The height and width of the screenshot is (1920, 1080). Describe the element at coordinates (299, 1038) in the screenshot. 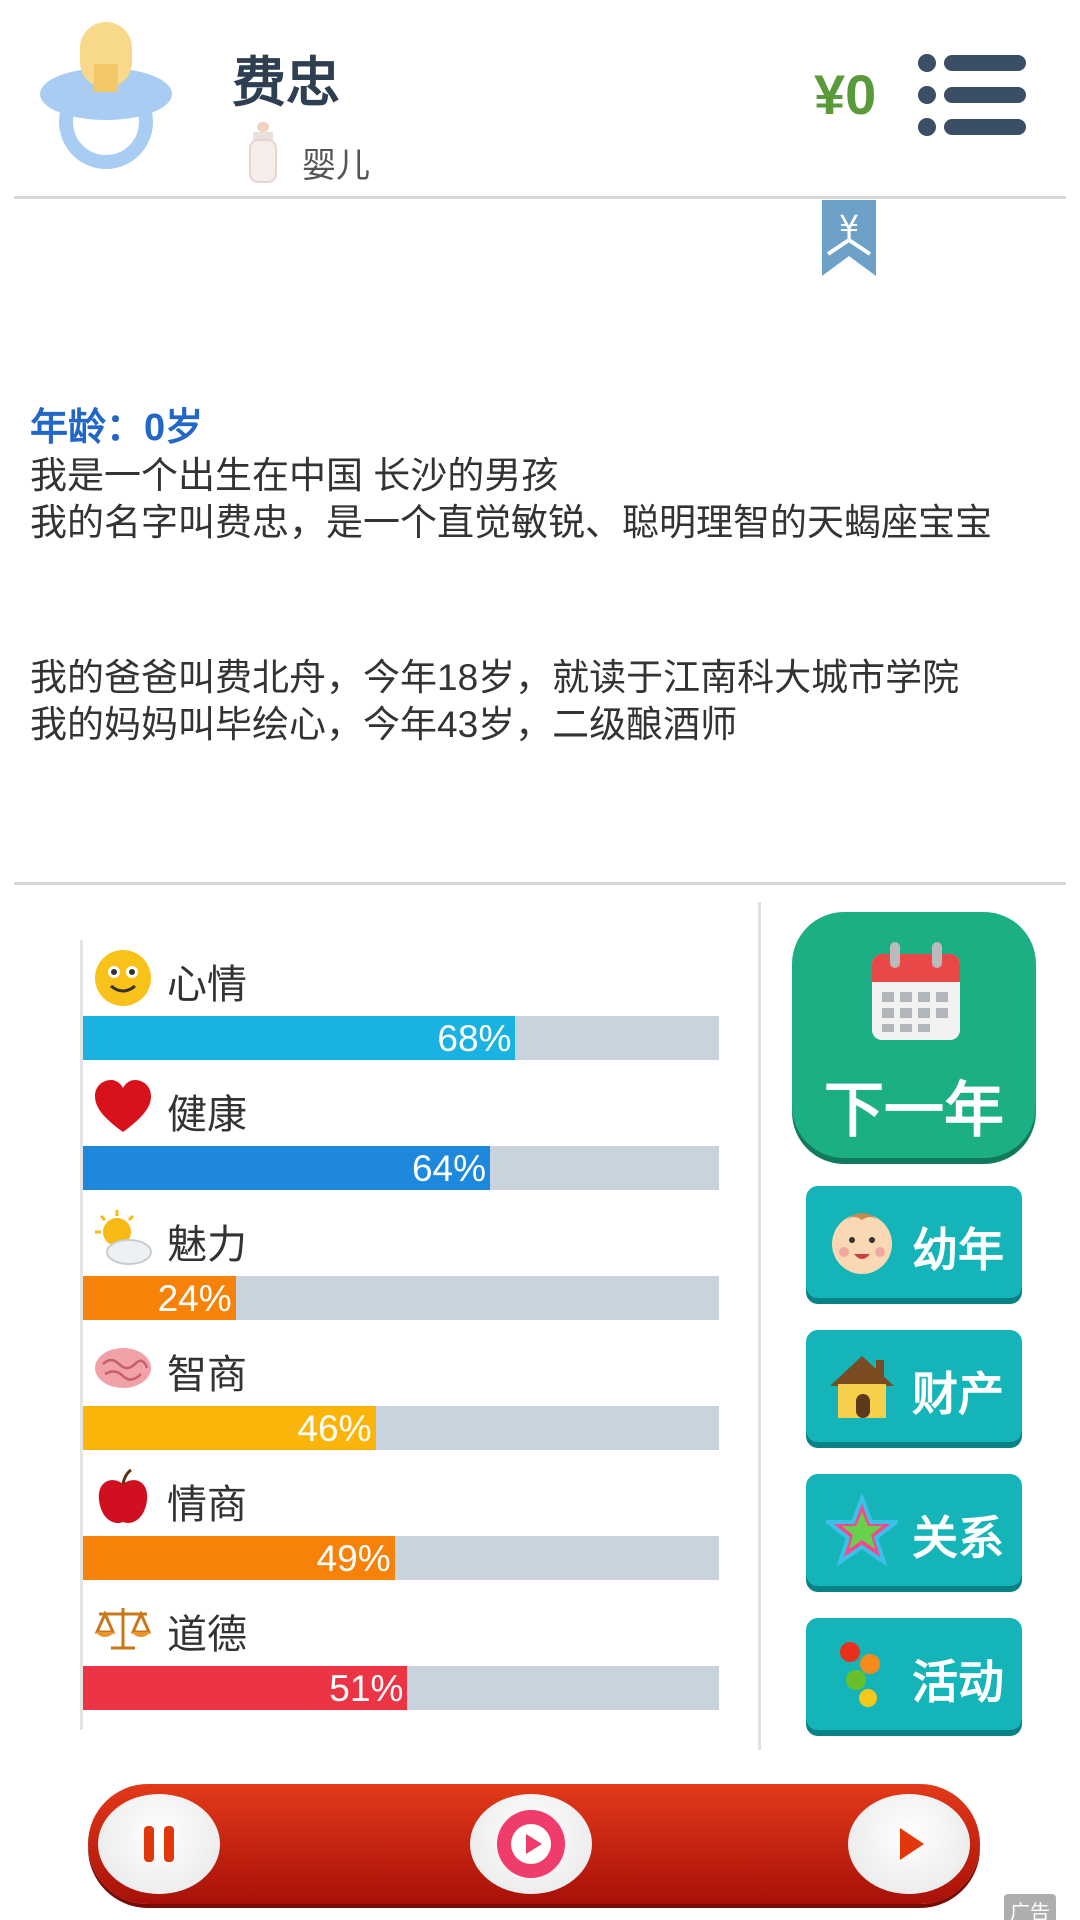

I see `stat-bar-fill: 68%` at that location.